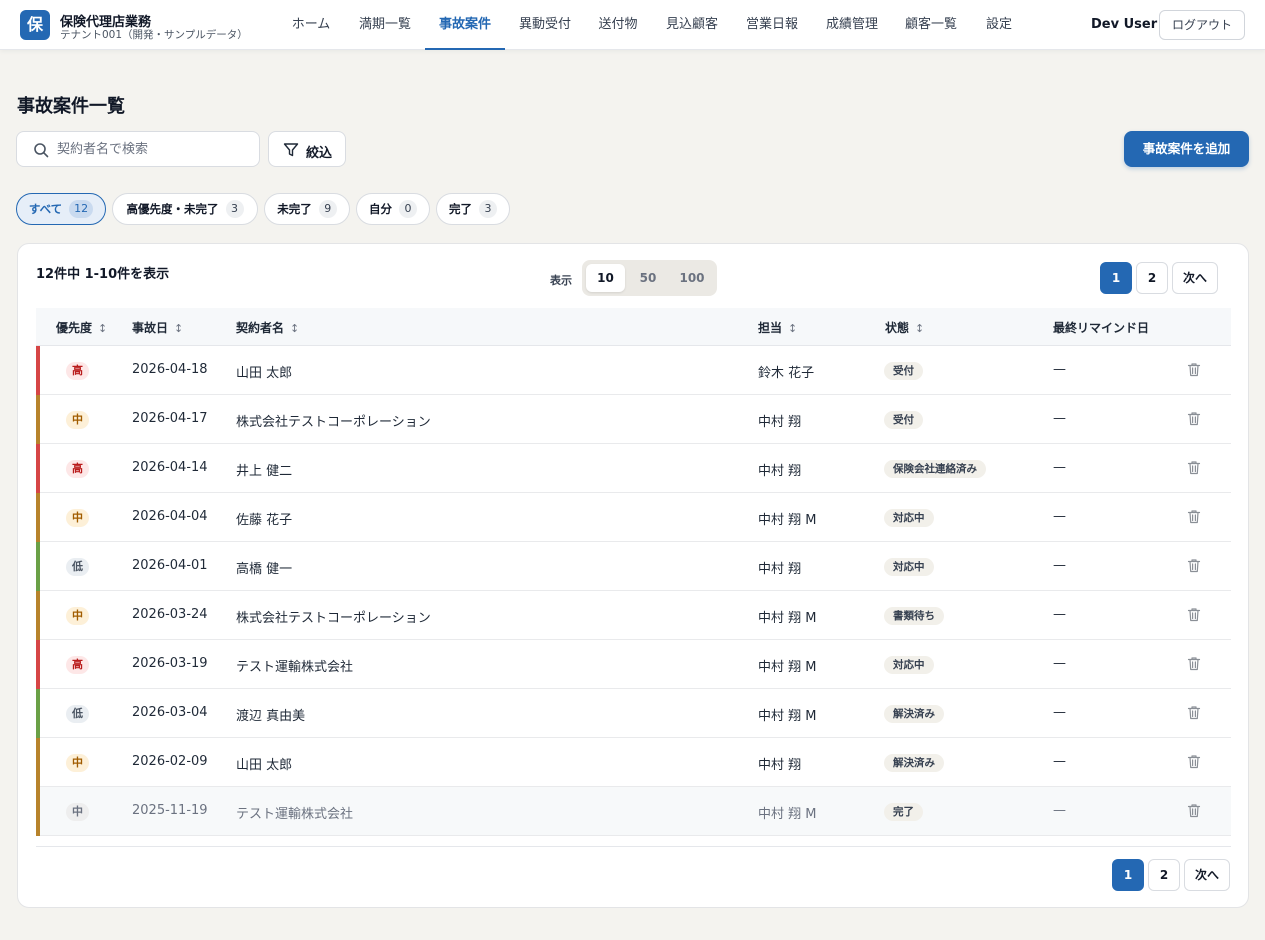 The image size is (1265, 940). I want to click on table-row: 中 2025-11-19 テスト運輸株式会社 中村 翔 M 完了 —, so click(633, 811).